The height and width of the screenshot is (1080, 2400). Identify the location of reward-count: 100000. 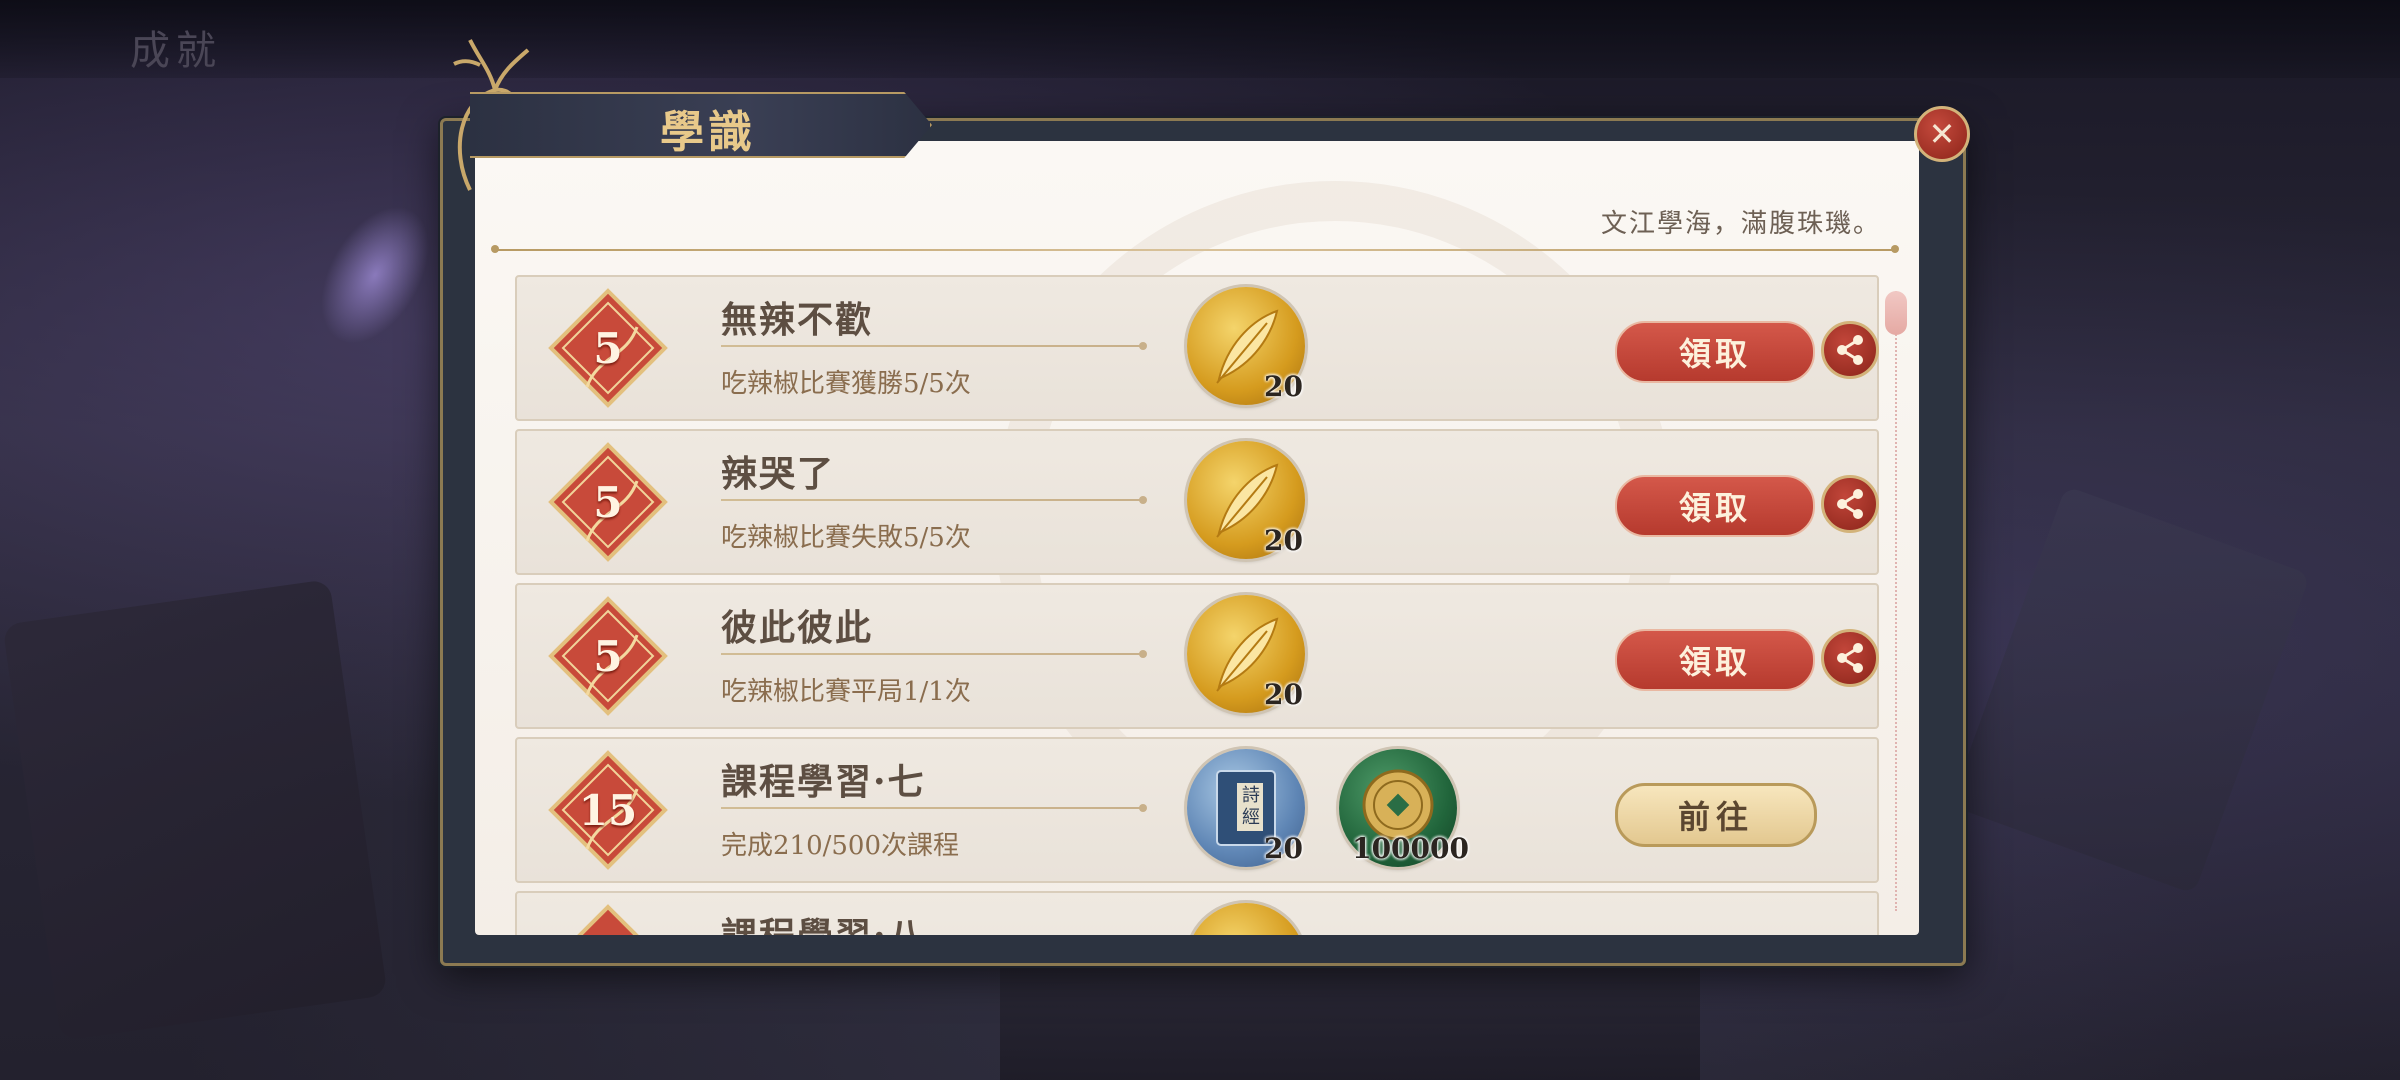
(1410, 848).